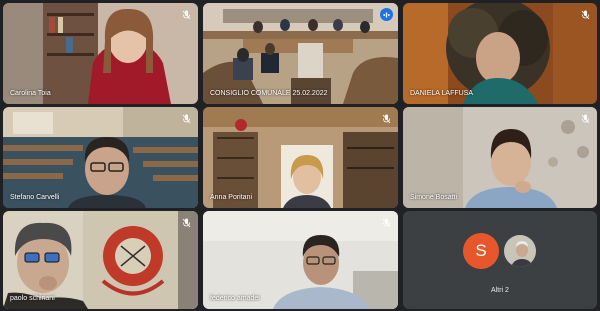 This screenshot has width=600, height=311. I want to click on avatar-letter: S, so click(481, 250).